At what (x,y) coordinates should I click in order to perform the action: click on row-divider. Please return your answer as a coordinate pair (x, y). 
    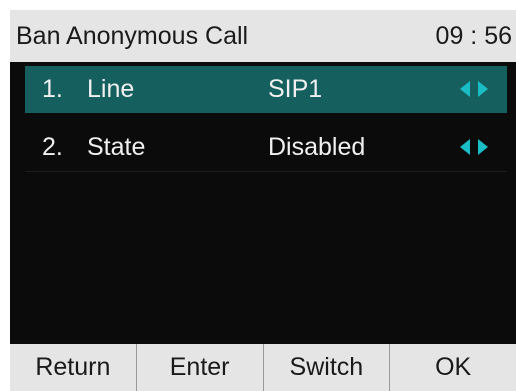
    Looking at the image, I should click on (266, 171).